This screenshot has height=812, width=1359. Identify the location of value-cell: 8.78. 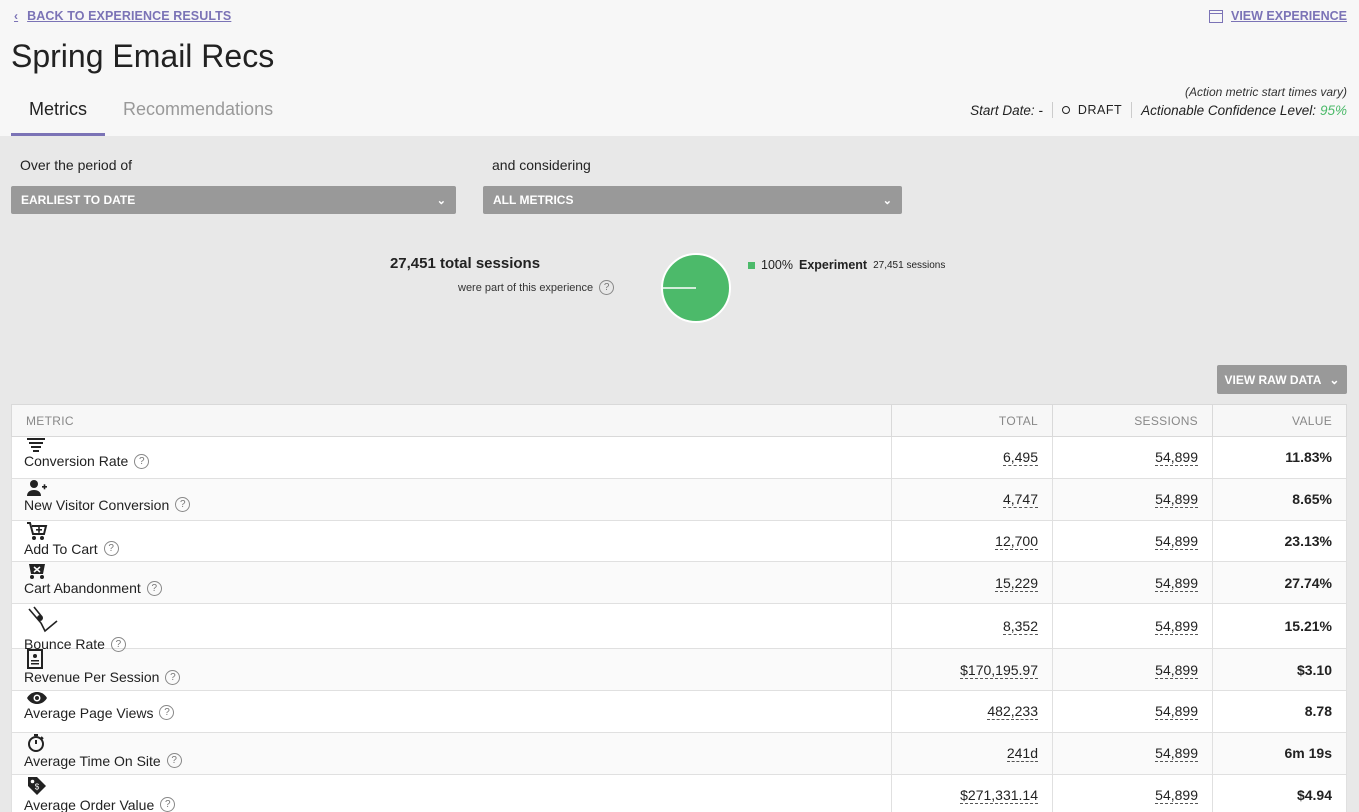
(1279, 711).